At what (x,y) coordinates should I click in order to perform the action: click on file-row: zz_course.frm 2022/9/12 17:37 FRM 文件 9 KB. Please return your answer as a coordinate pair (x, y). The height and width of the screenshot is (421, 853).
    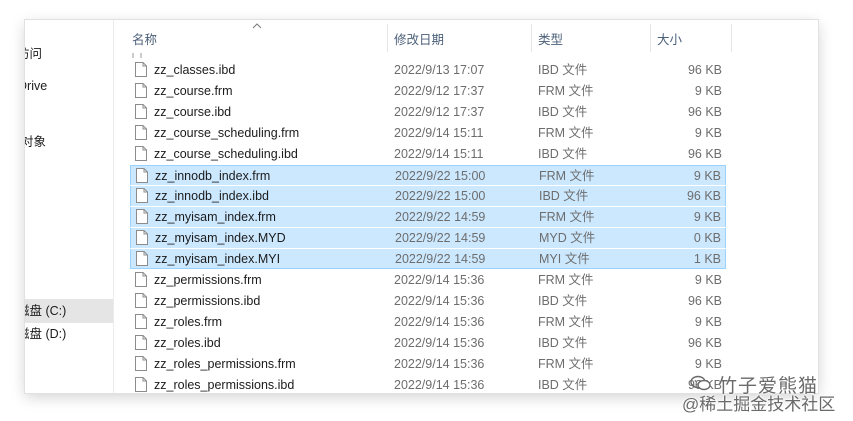
    Looking at the image, I should click on (428, 91).